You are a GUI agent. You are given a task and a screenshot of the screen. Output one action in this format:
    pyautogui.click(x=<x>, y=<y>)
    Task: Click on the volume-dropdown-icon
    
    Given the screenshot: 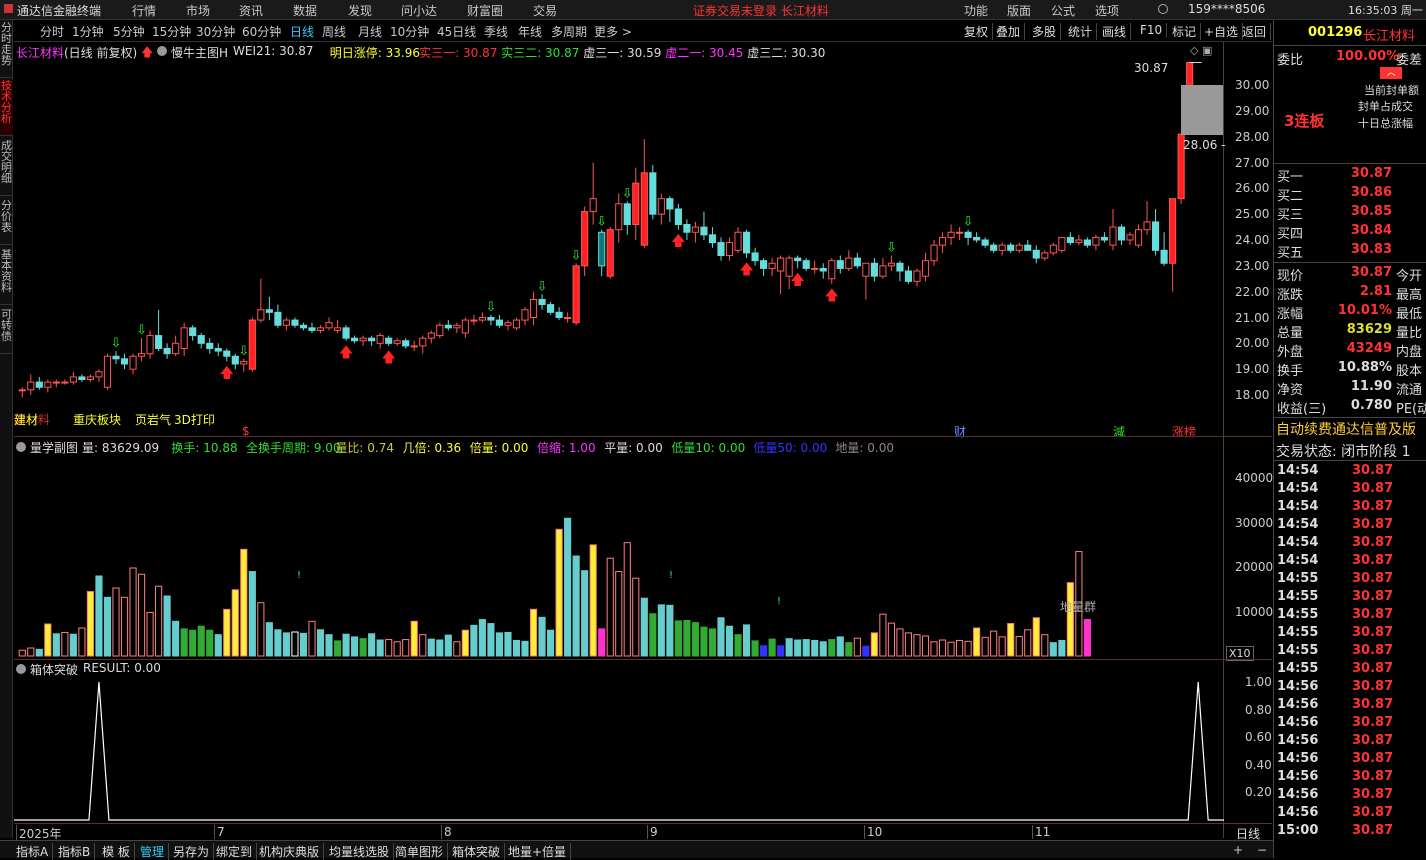 What is the action you would take?
    pyautogui.click(x=21, y=447)
    